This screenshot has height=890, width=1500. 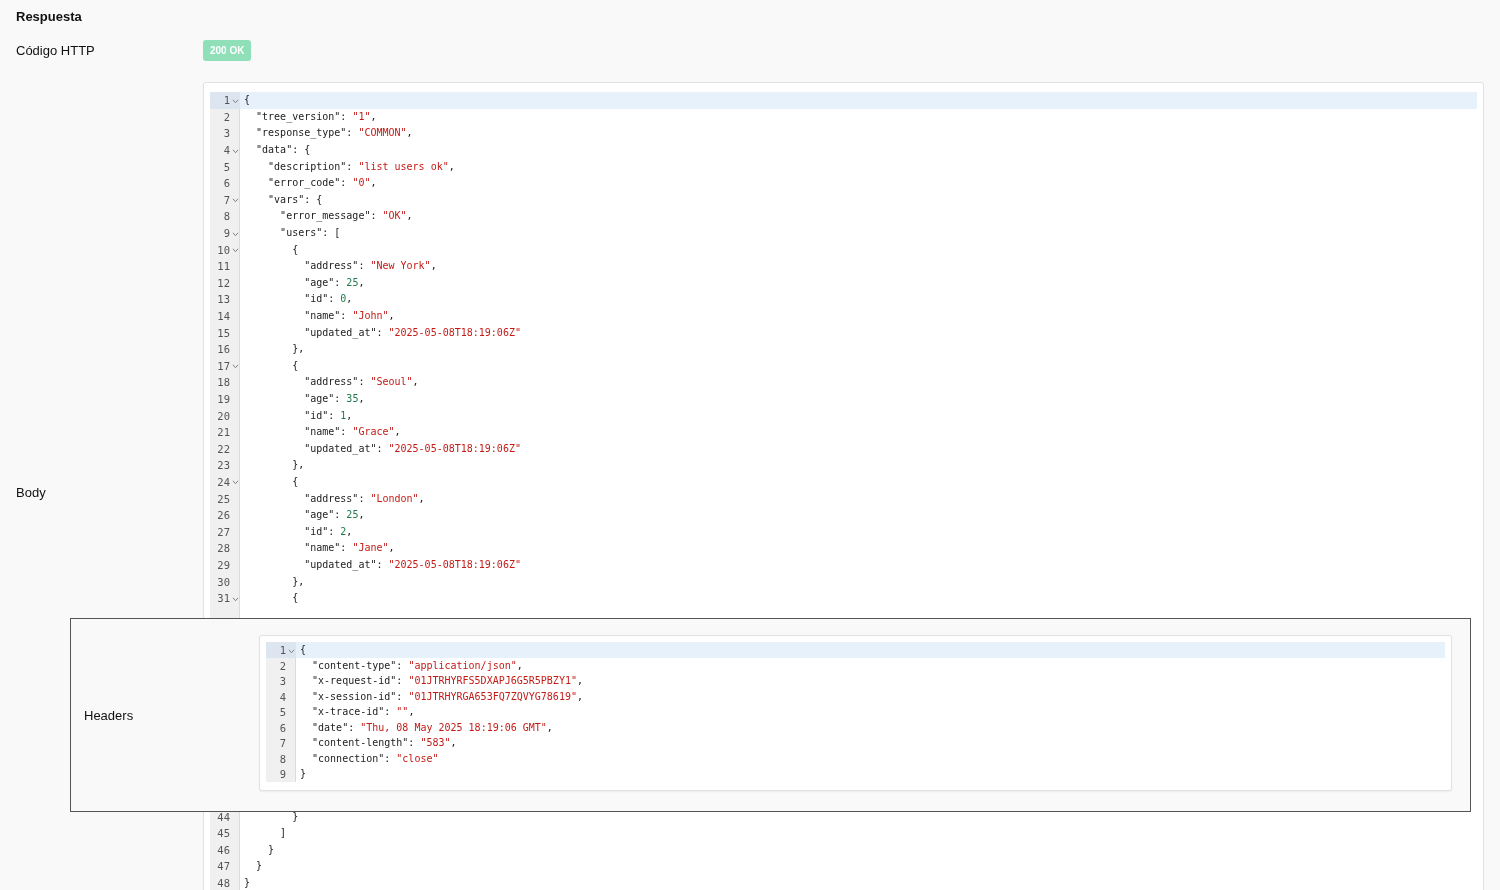 I want to click on line-number: 18, so click(x=223, y=382).